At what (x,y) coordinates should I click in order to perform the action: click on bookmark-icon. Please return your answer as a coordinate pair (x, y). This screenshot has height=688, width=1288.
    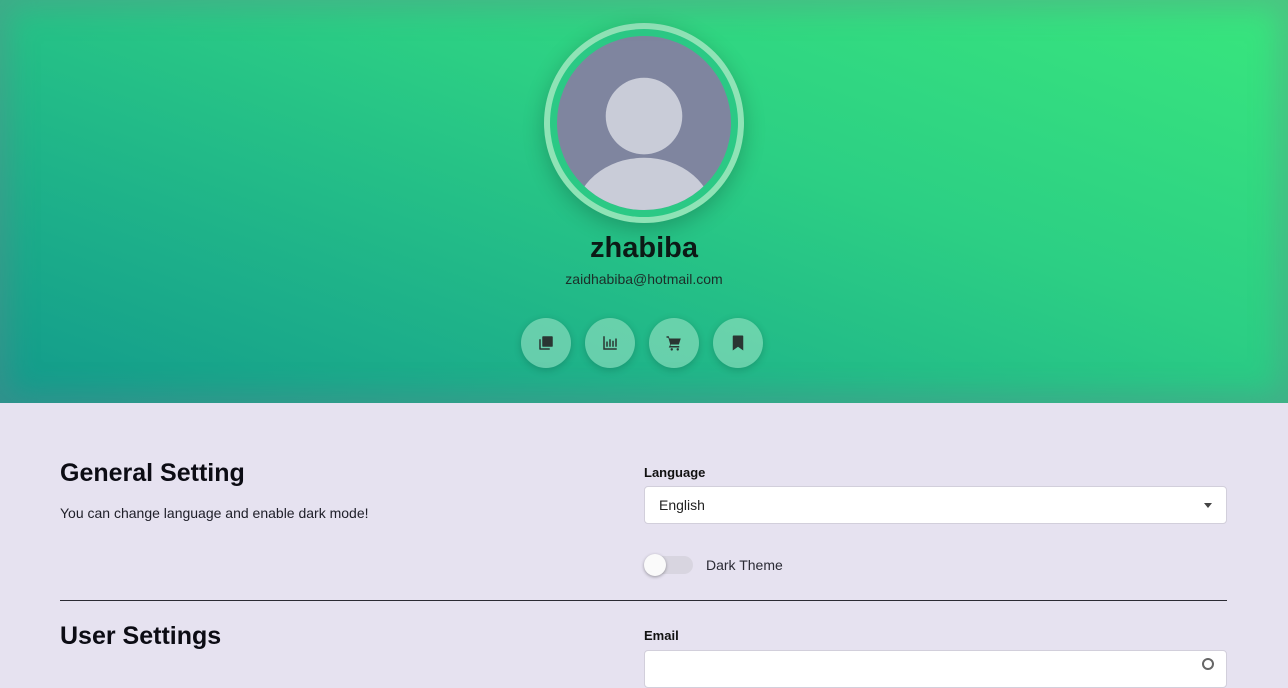
    Looking at the image, I should click on (738, 343).